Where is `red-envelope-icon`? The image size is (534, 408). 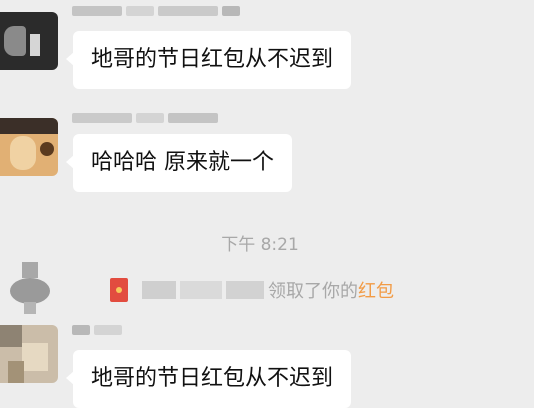
red-envelope-icon is located at coordinates (119, 290).